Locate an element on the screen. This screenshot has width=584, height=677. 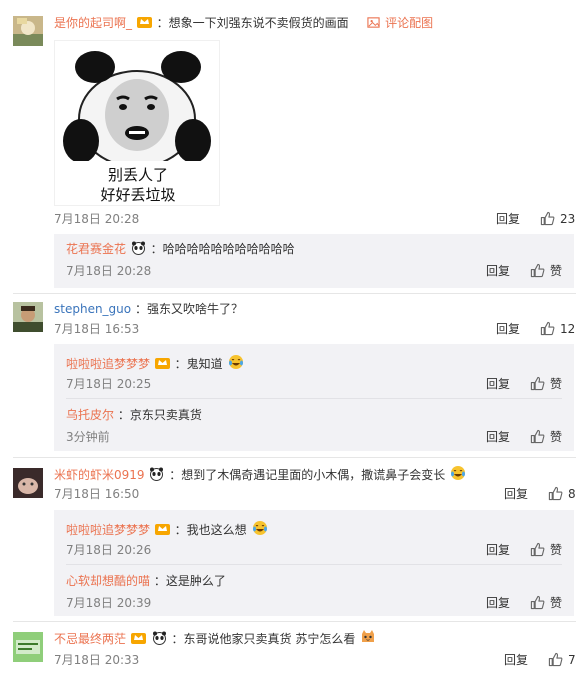
comment-header: 不忌最终两茫 ：东哥说他家只卖真货 苏宁怎么看 is located at coordinates (215, 638).